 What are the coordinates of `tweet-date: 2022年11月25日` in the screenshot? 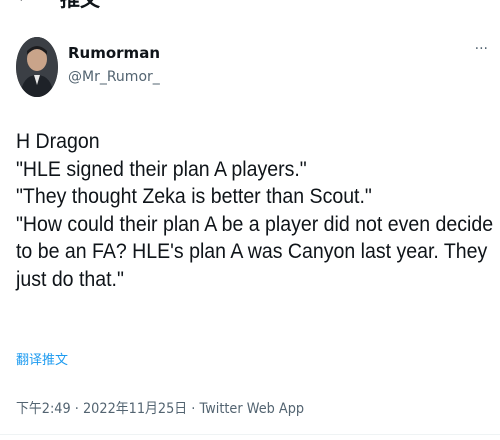 It's located at (135, 409).